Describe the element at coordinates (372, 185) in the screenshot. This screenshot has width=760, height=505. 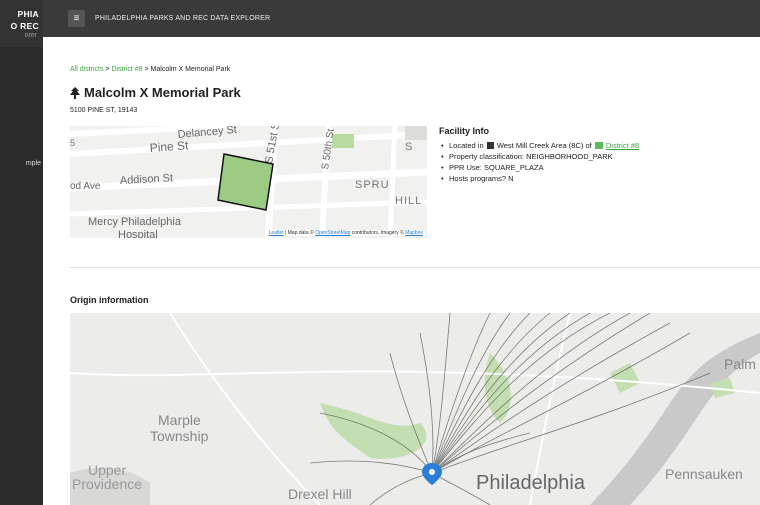
I see `map-label: SPRU` at that location.